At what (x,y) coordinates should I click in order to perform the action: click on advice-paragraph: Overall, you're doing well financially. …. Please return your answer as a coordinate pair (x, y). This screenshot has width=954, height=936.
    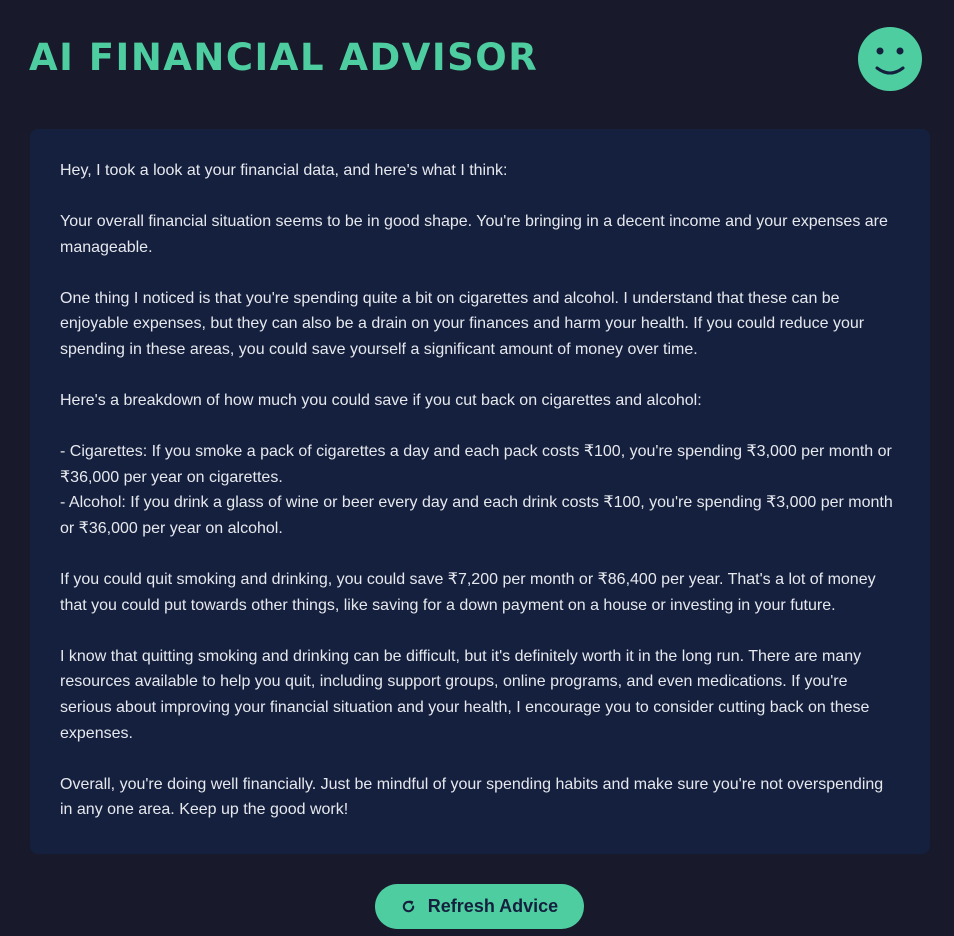
    Looking at the image, I should click on (480, 797).